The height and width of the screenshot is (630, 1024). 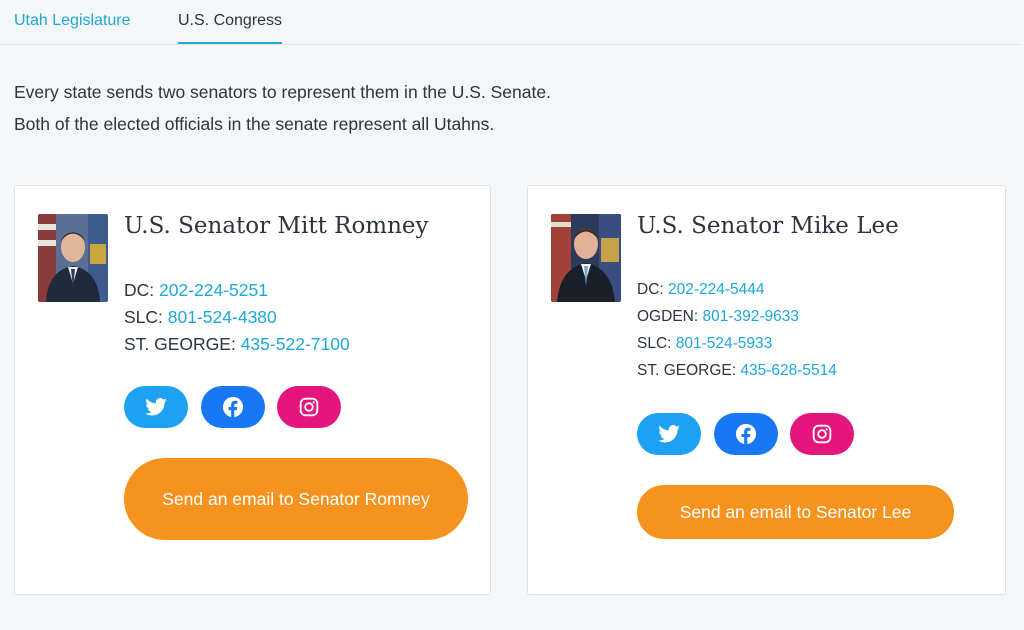 What do you see at coordinates (295, 344) in the screenshot?
I see `phone-link: 435-522-7100` at bounding box center [295, 344].